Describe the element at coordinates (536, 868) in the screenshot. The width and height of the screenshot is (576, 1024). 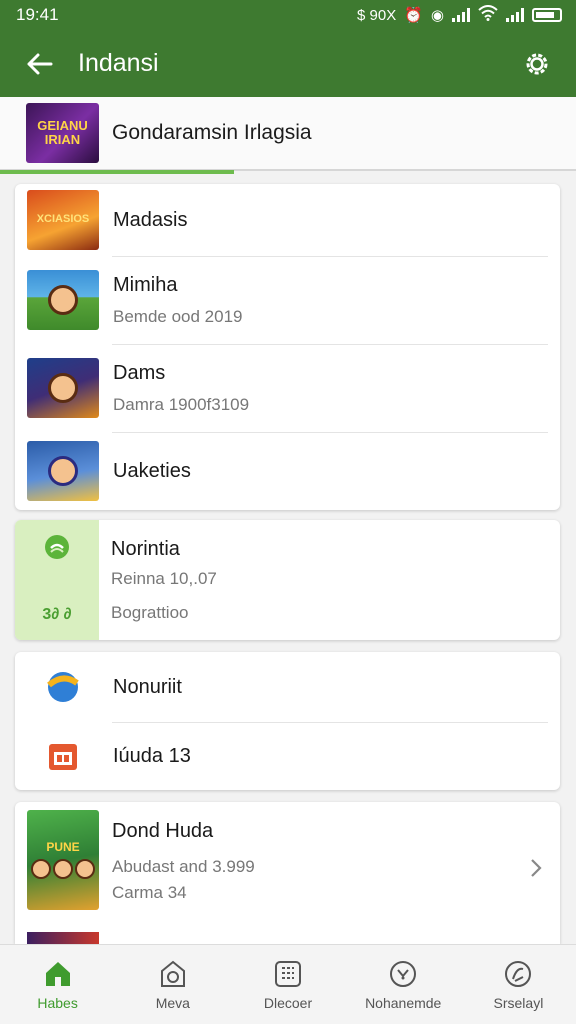
I see `chevron-right-icon` at that location.